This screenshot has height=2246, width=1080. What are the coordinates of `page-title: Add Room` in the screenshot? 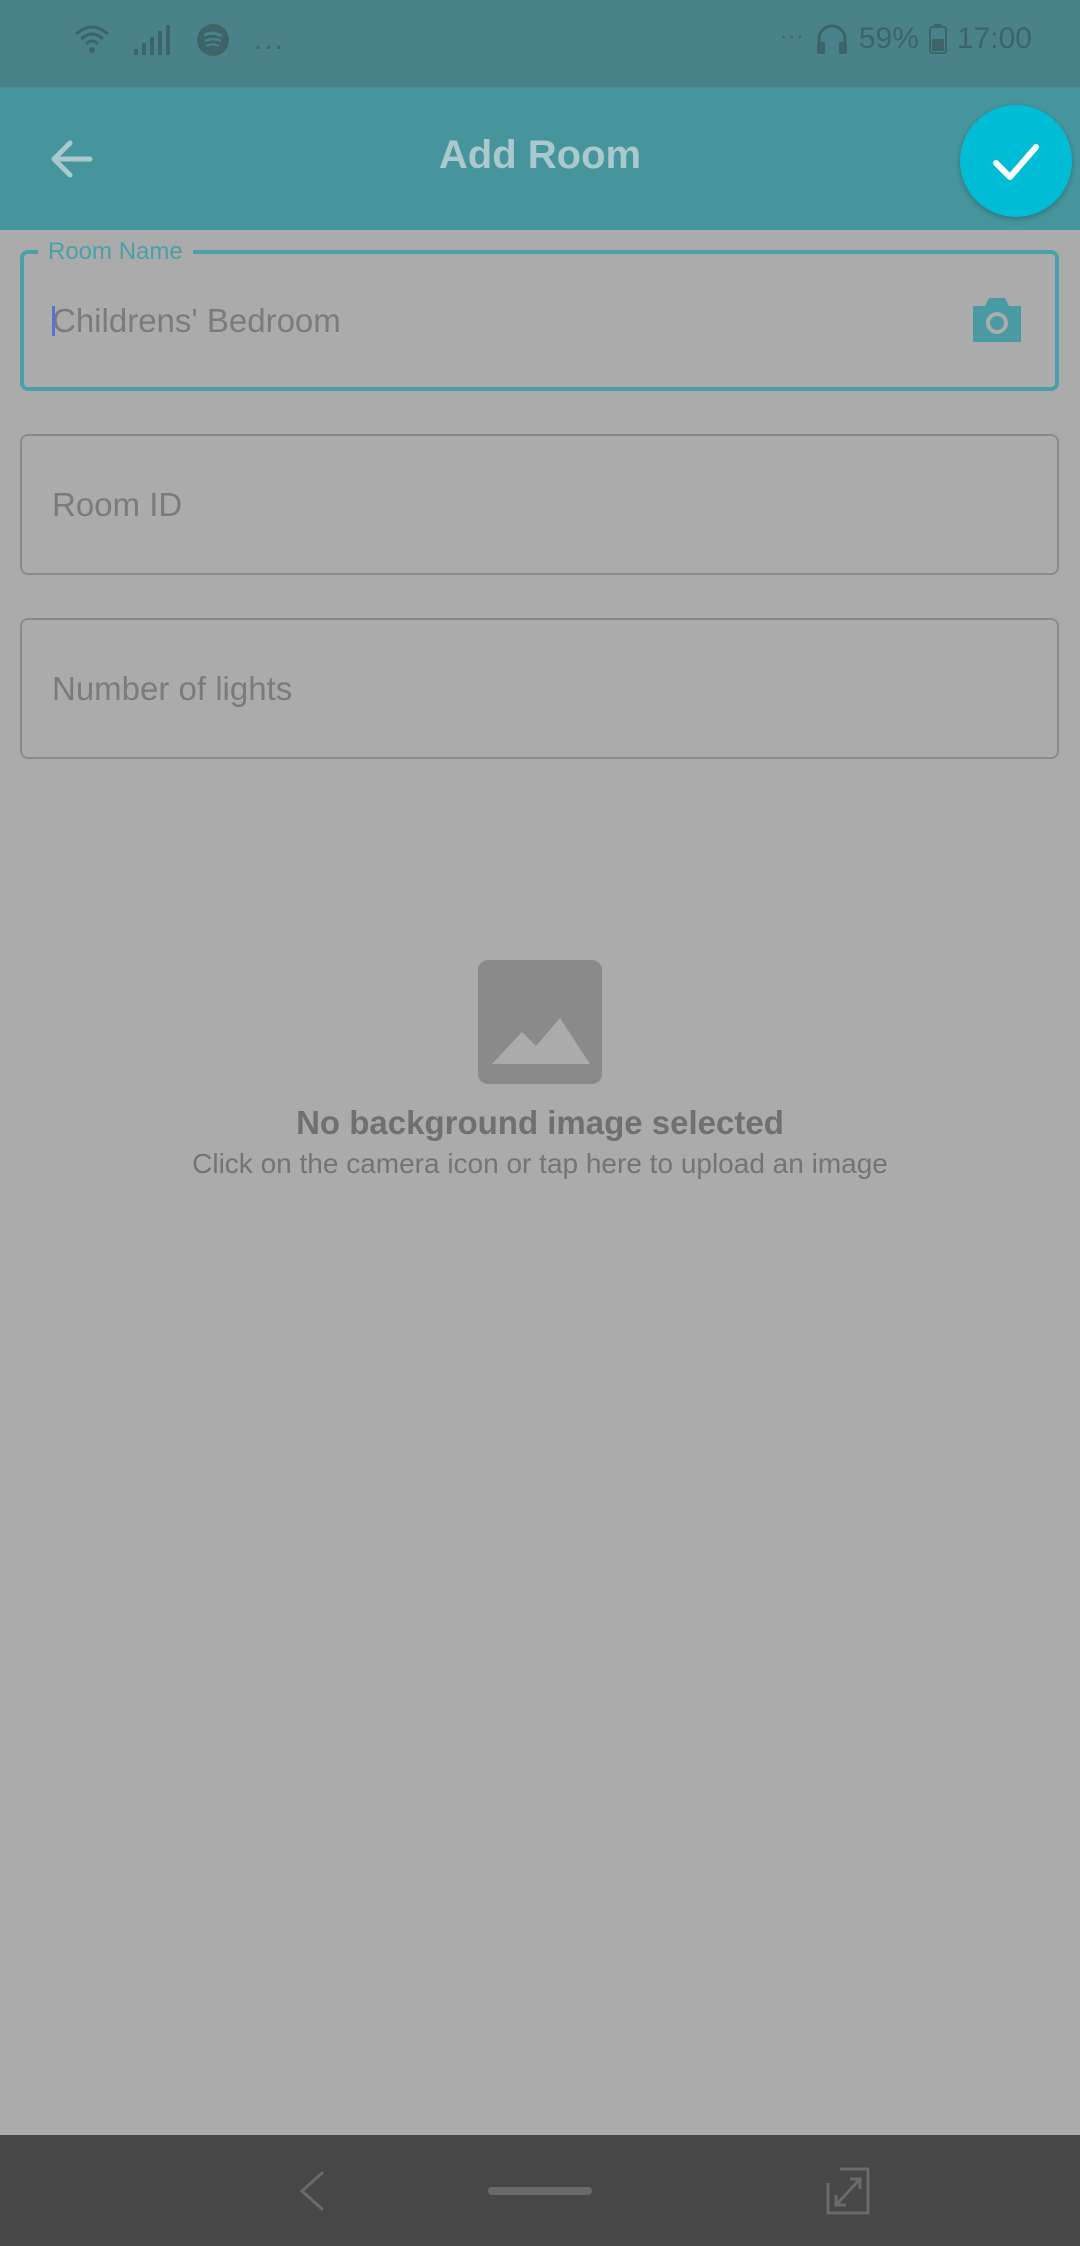 It's located at (540, 155).